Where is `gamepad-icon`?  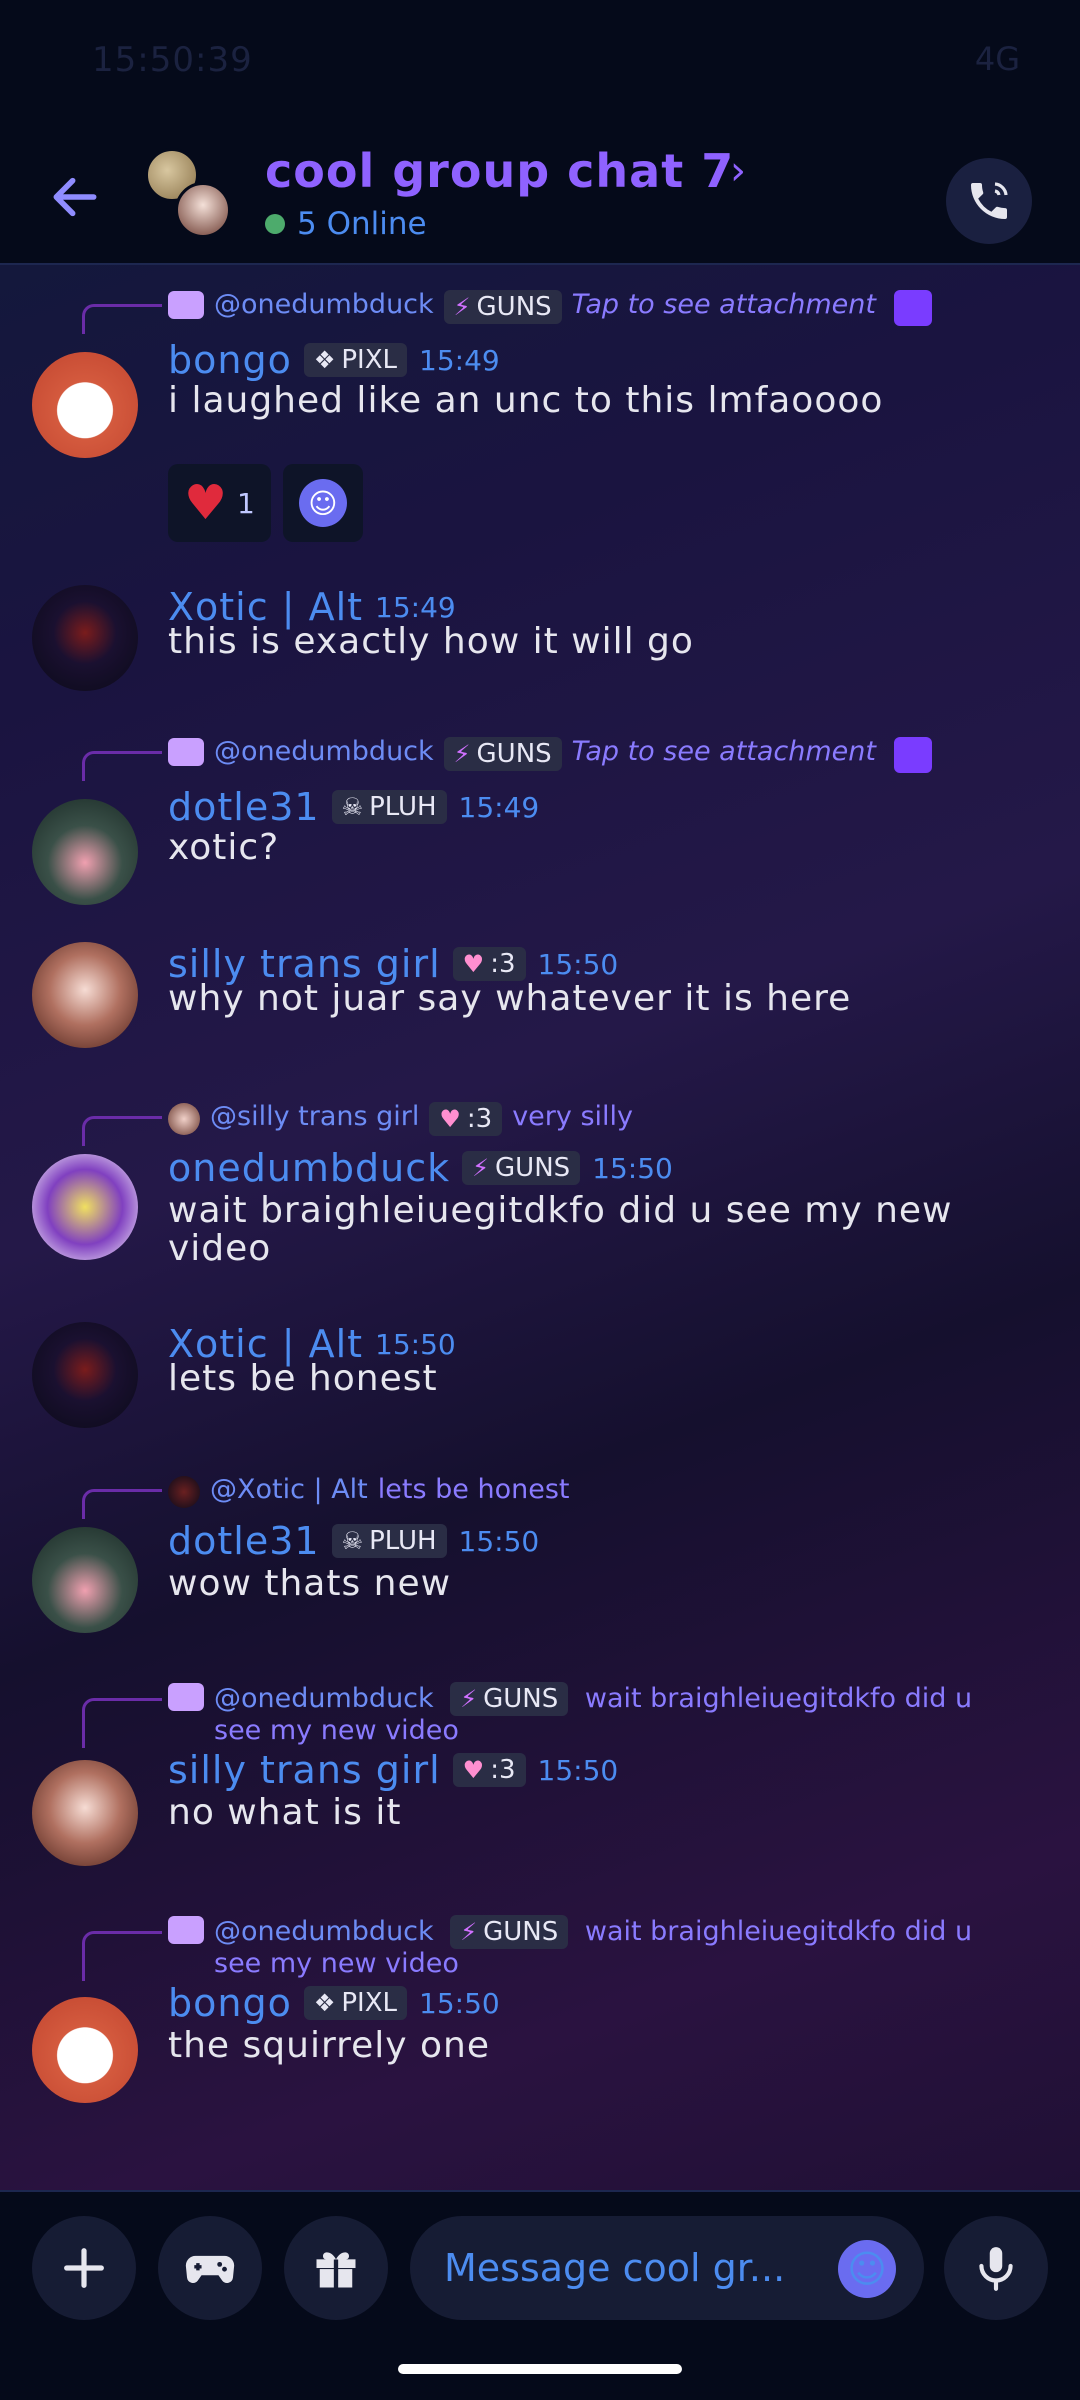
gamepad-icon is located at coordinates (210, 2269).